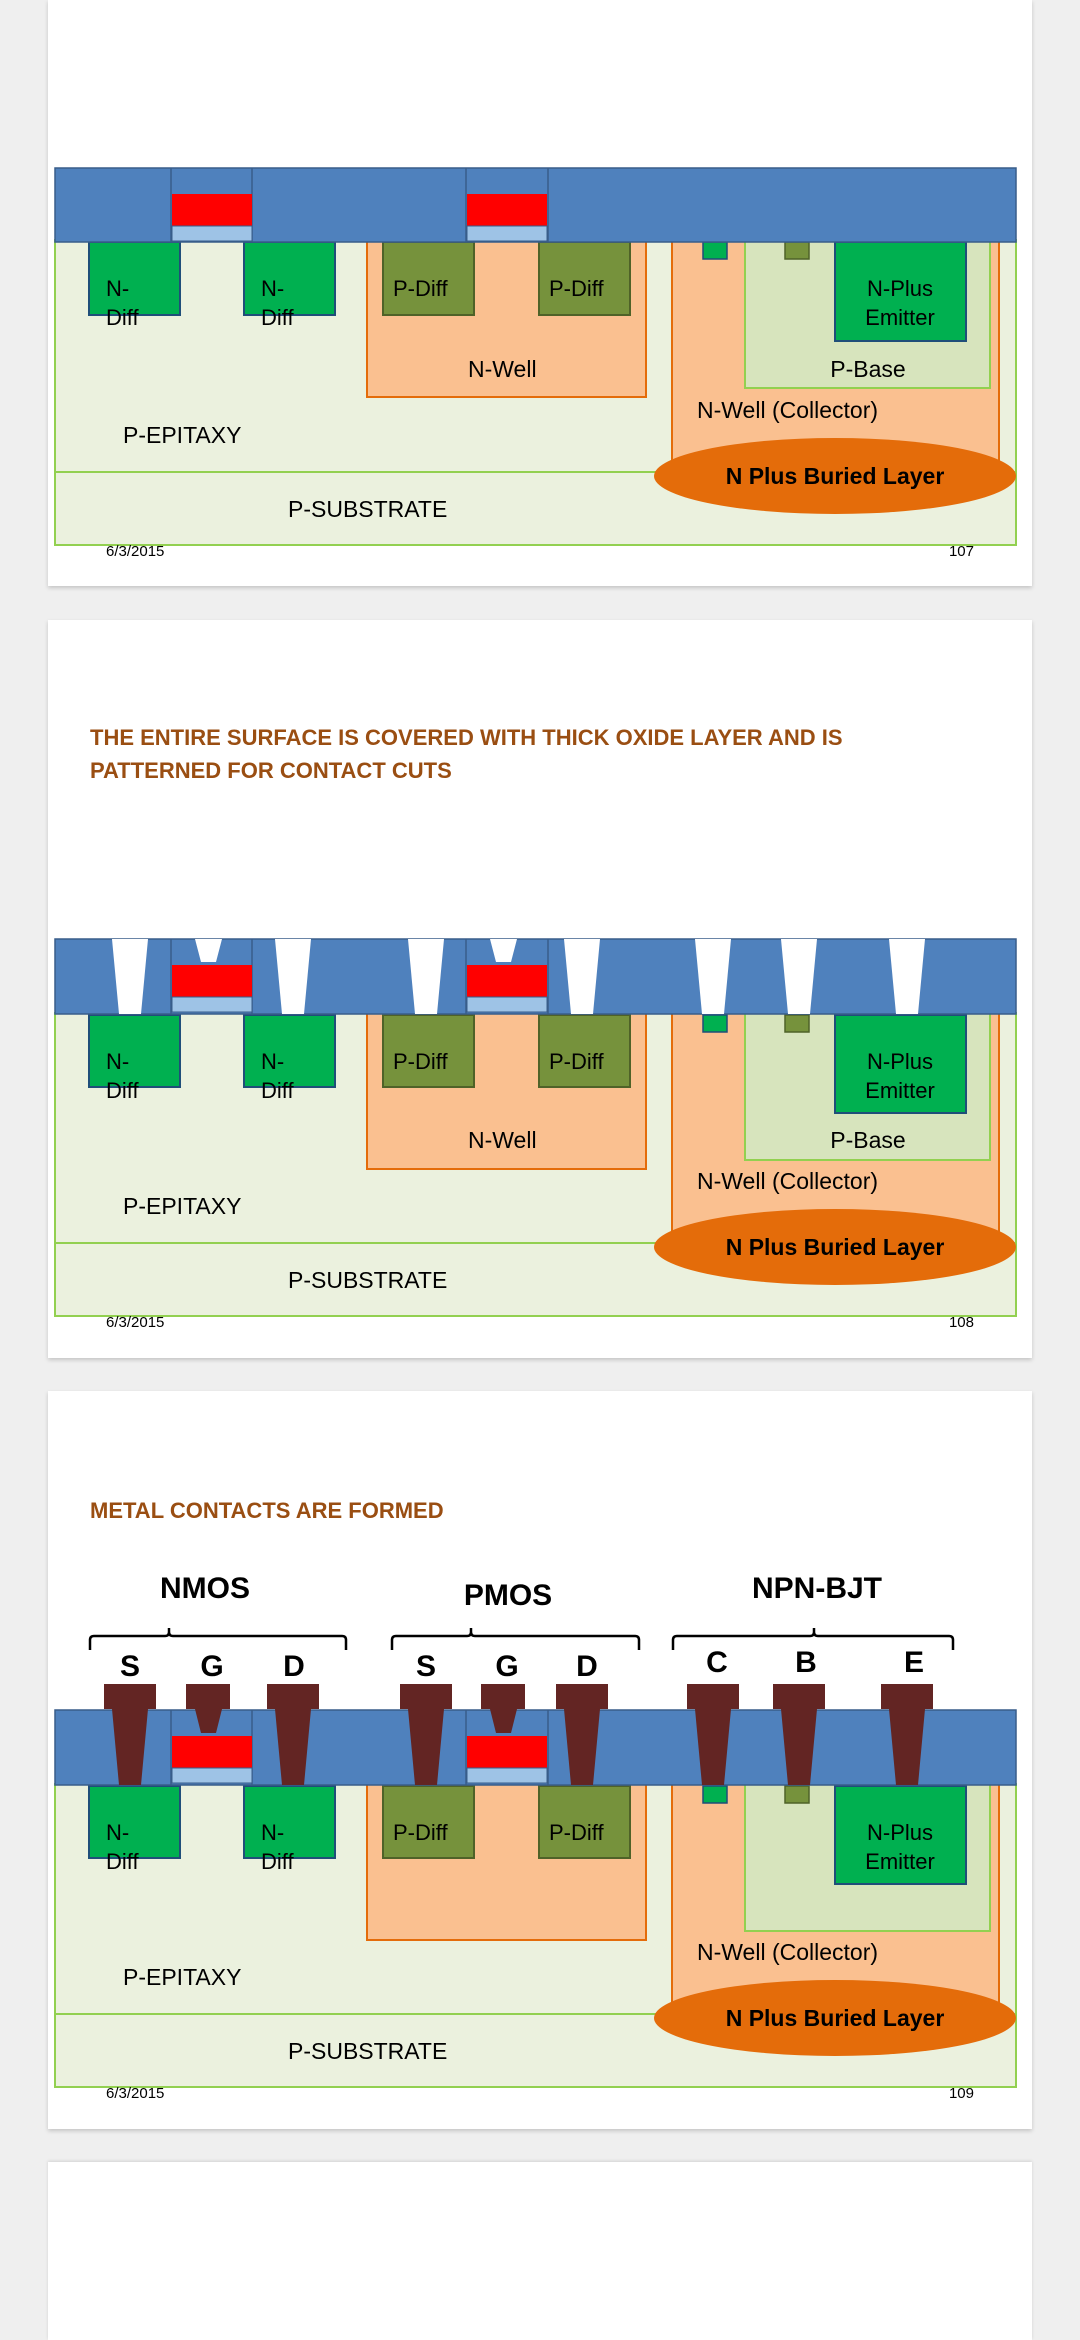  I want to click on slide-number: 109, so click(961, 2093).